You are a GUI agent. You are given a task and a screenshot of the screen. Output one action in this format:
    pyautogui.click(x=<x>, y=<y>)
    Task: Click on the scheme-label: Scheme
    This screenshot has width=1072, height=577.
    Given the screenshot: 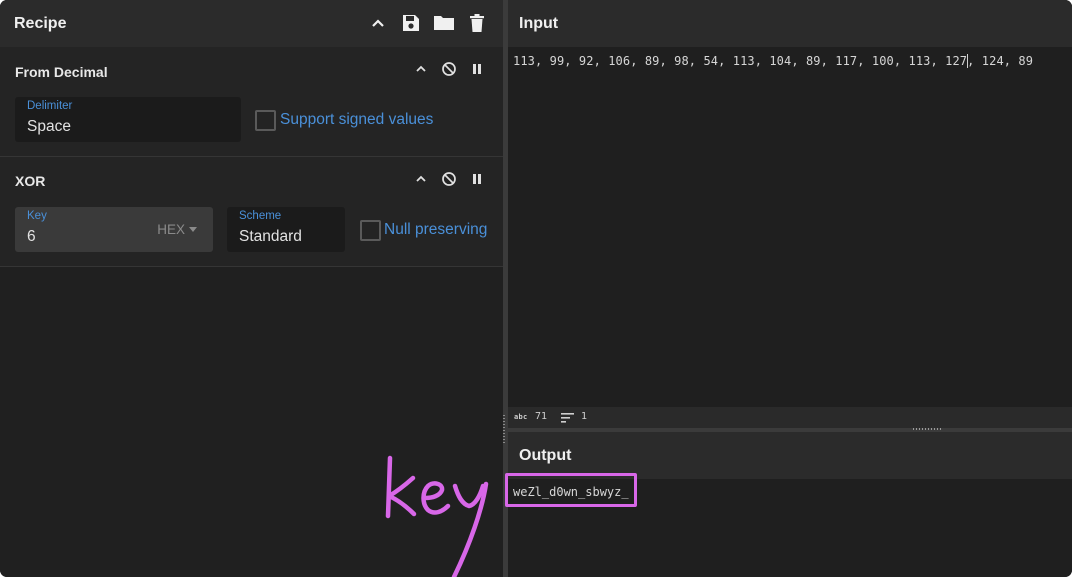 What is the action you would take?
    pyautogui.click(x=260, y=216)
    